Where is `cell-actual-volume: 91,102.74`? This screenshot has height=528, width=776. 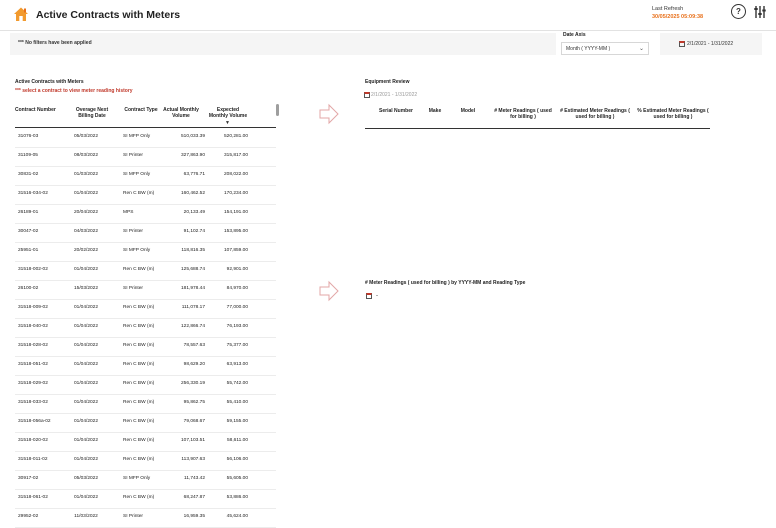
cell-actual-volume: 91,102.74 is located at coordinates (194, 231).